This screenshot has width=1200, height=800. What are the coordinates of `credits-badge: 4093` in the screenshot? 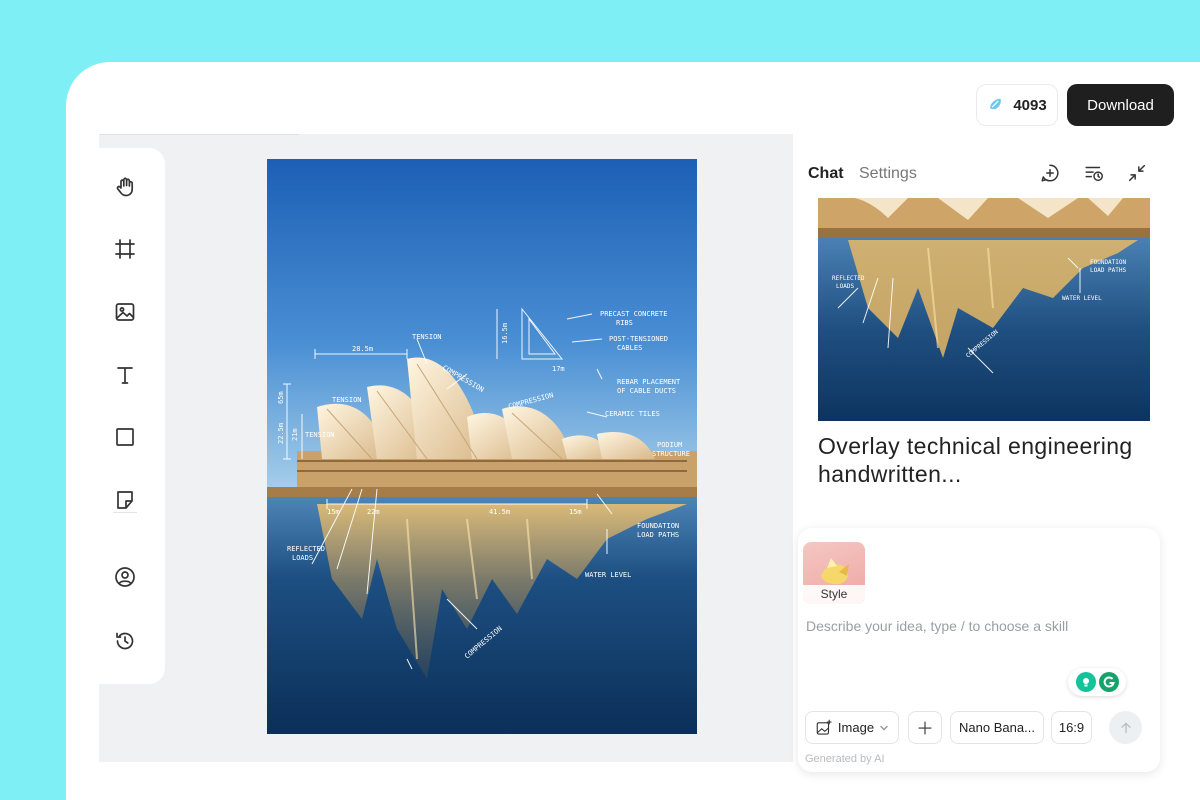 It's located at (1017, 105).